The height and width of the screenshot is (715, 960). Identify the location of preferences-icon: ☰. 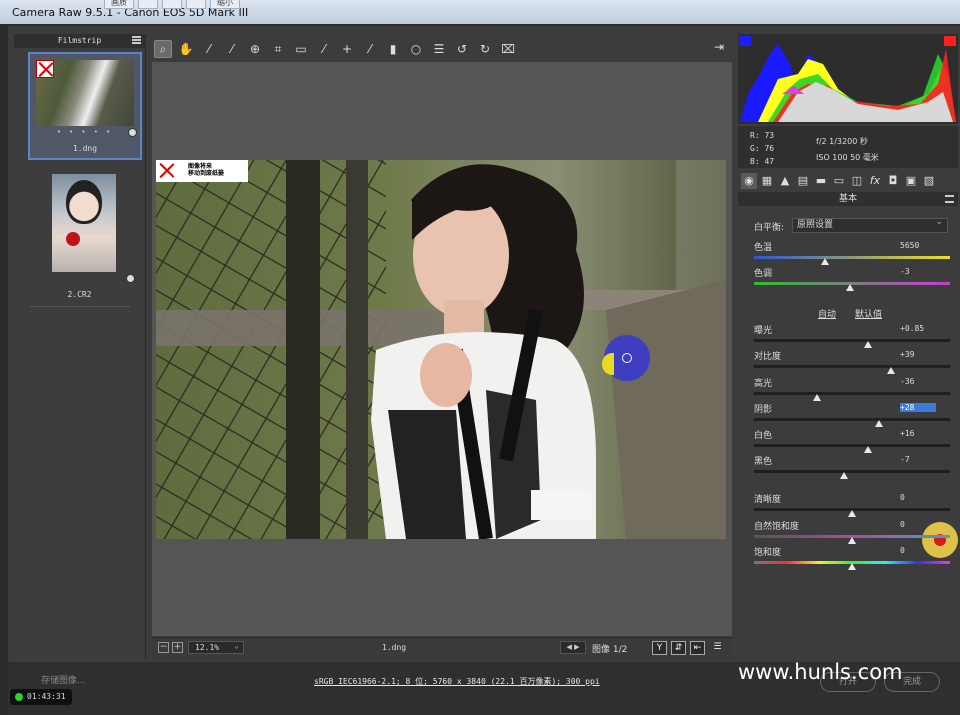
(439, 49).